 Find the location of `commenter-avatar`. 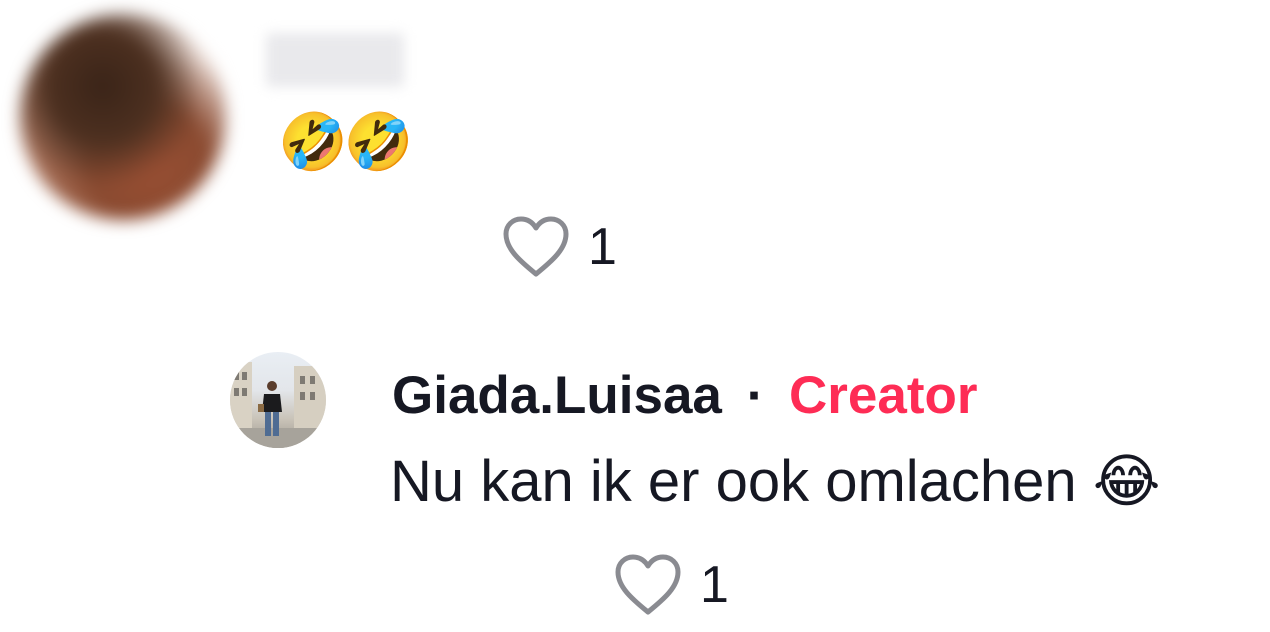

commenter-avatar is located at coordinates (123, 117).